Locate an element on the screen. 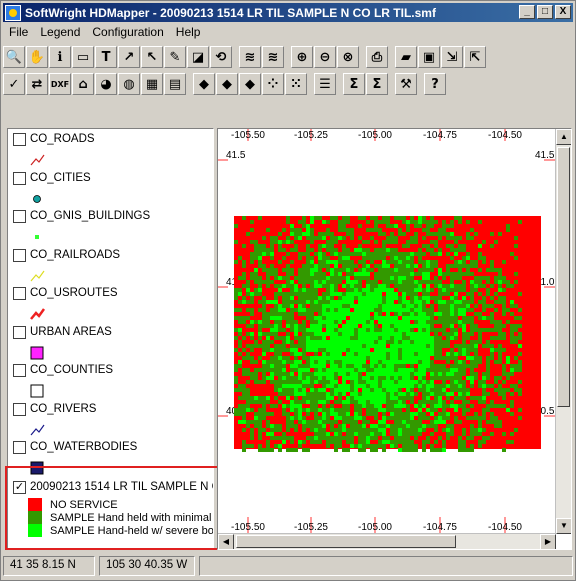 The width and height of the screenshot is (576, 581). grid-map-icon: ▤ is located at coordinates (175, 84).